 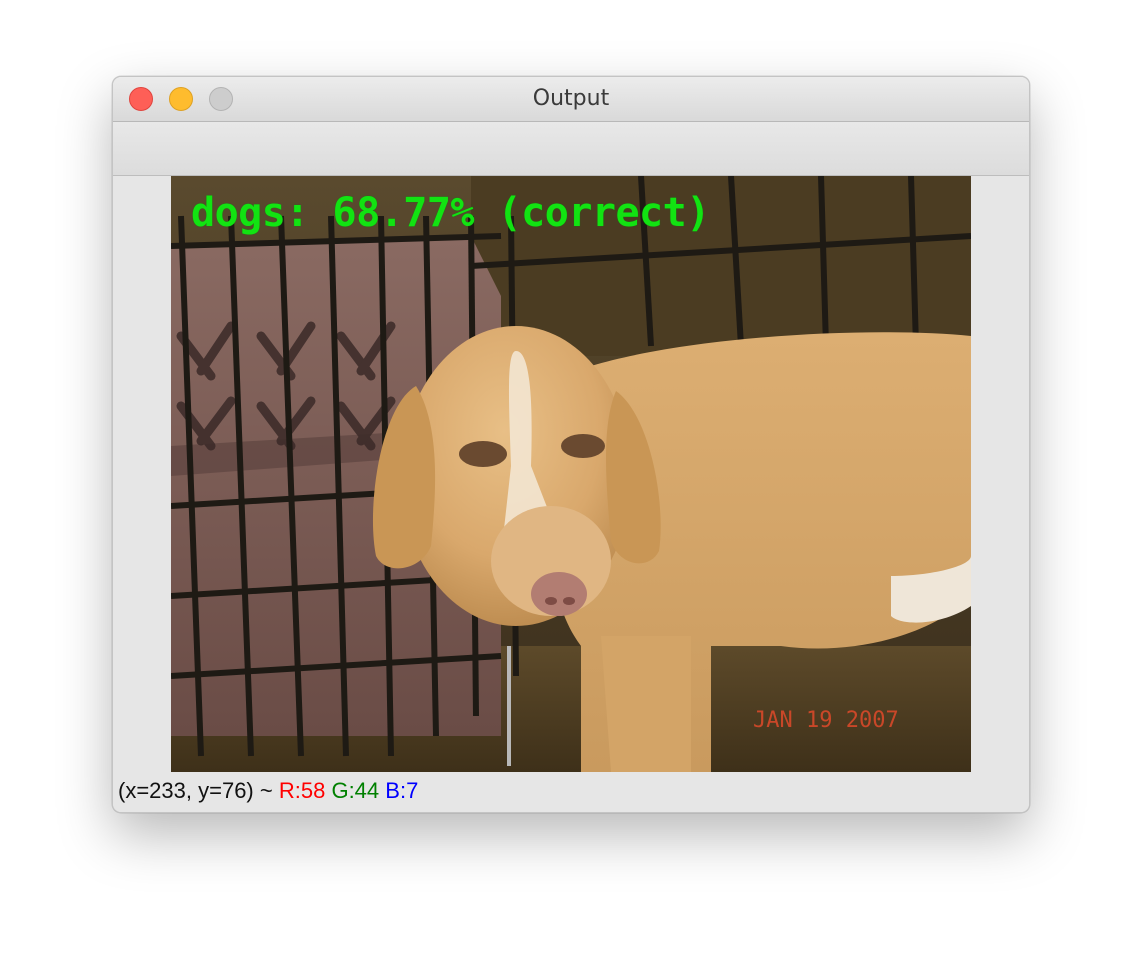 What do you see at coordinates (402, 790) in the screenshot?
I see `blue-value: B:7` at bounding box center [402, 790].